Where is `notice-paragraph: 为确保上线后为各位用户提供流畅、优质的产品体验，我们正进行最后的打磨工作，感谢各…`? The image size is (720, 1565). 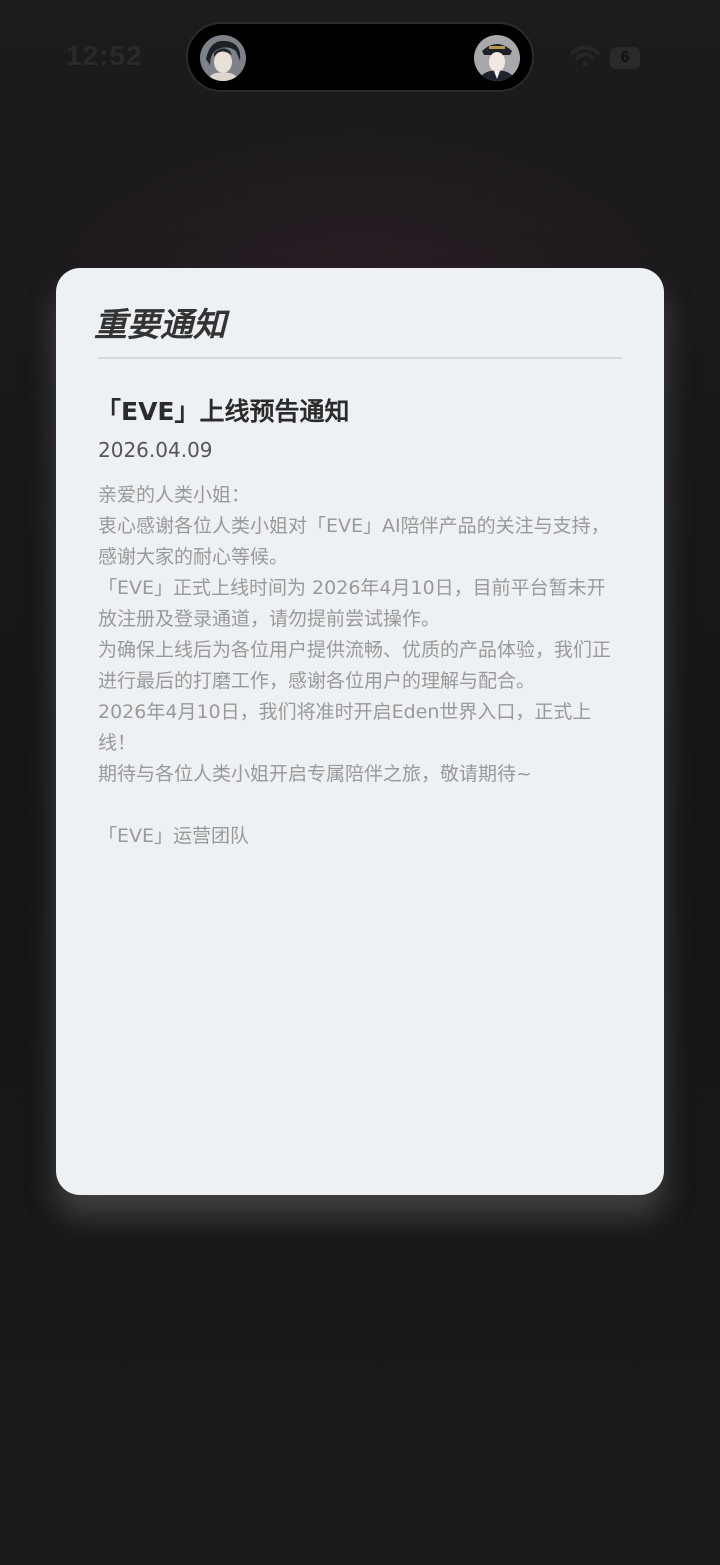 notice-paragraph: 为确保上线后为各位用户提供流畅、优质的产品体验，我们正进行最后的打磨工作，感谢各… is located at coordinates (355, 665).